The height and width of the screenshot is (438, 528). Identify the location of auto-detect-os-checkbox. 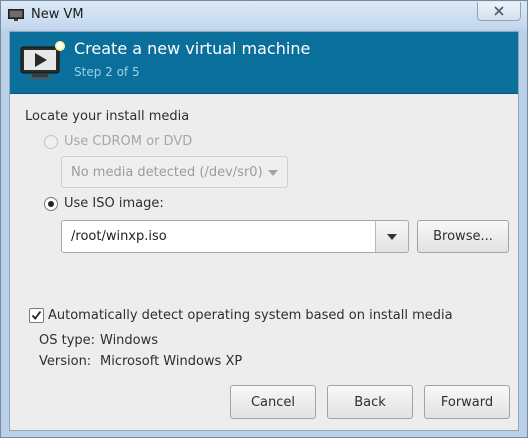
(36, 315).